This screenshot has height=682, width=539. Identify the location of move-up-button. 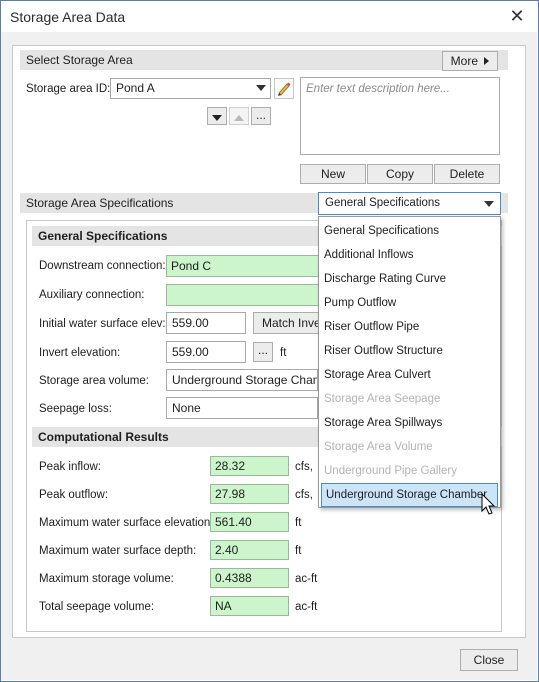
(239, 116).